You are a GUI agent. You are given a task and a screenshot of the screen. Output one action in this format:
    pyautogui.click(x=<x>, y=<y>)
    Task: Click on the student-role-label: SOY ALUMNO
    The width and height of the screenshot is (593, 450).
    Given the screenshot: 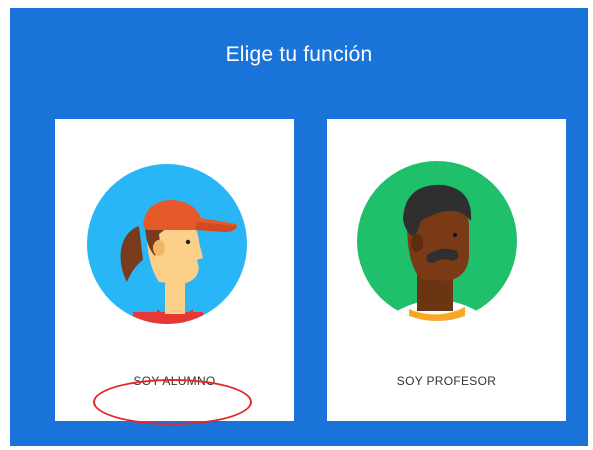 What is the action you would take?
    pyautogui.click(x=174, y=381)
    